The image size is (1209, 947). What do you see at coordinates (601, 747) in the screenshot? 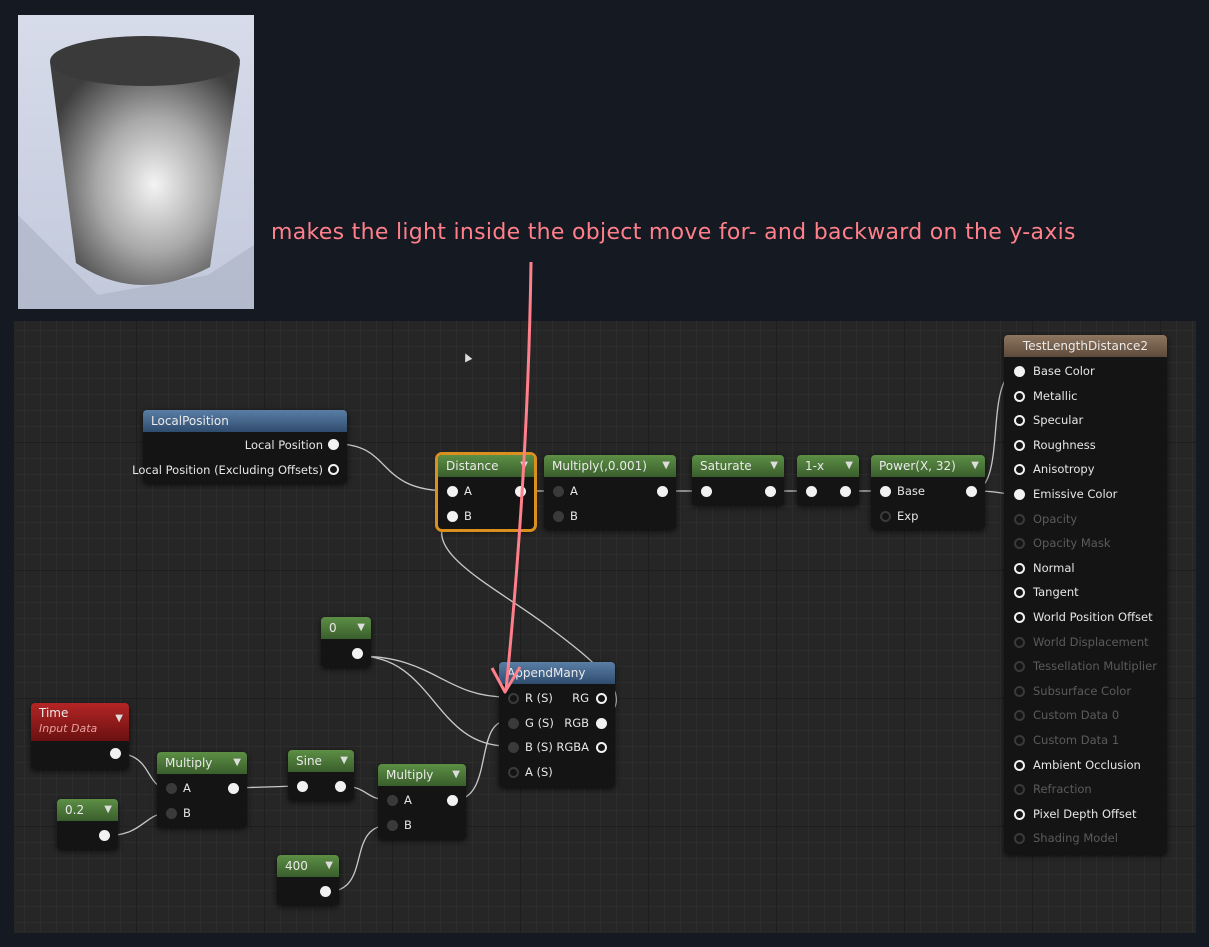
I see `output-pin-rgba` at bounding box center [601, 747].